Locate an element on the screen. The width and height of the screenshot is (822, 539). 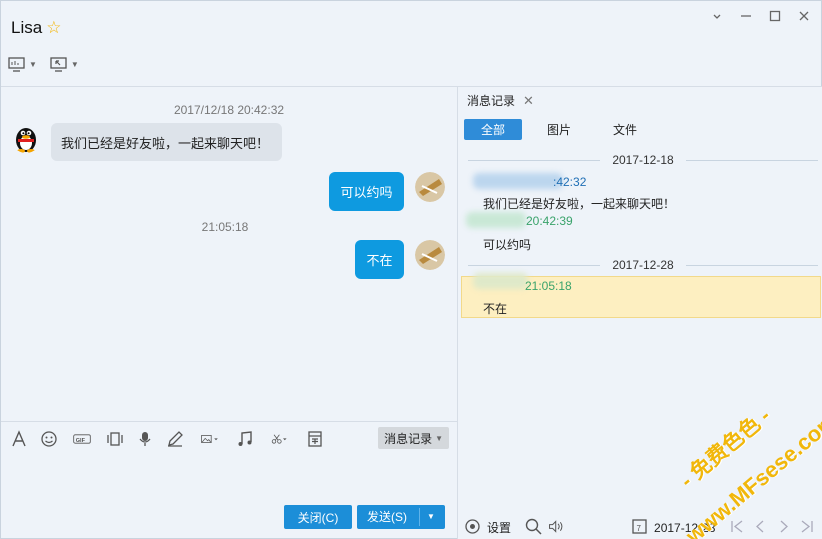
svg-text: 7 is located at coordinates (639, 528).